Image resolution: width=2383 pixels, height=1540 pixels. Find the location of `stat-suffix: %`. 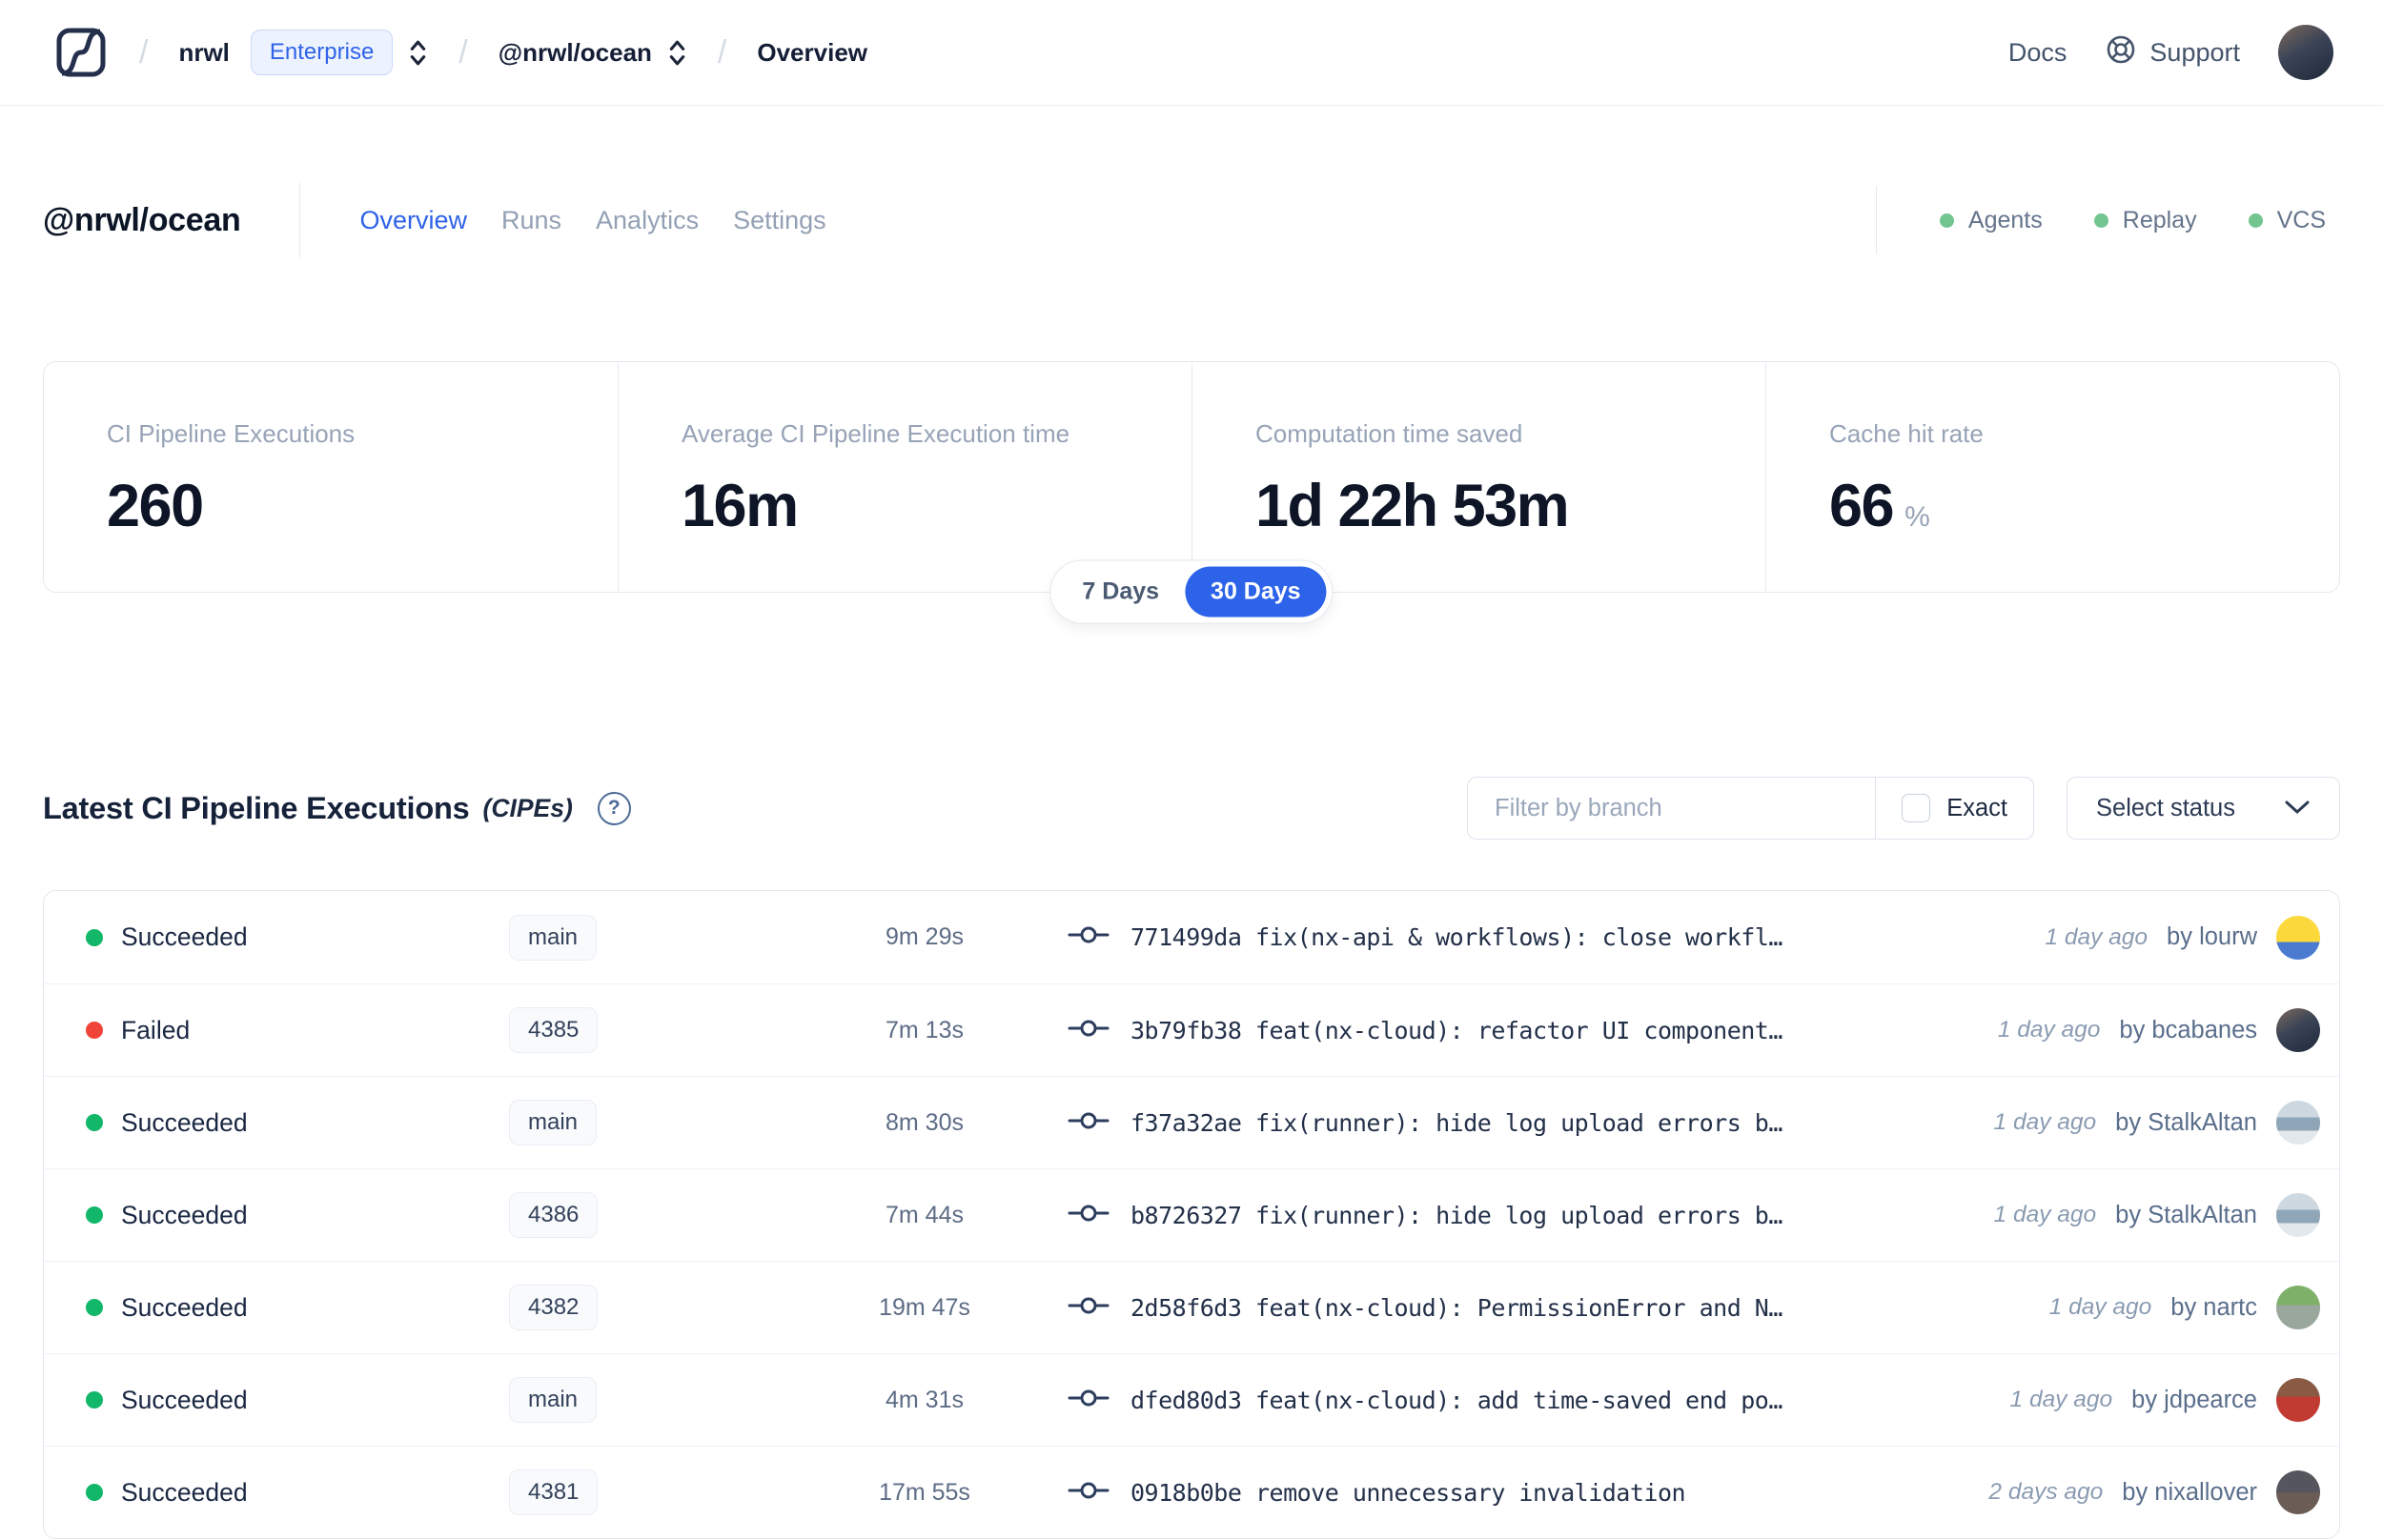

stat-suffix: % is located at coordinates (1917, 517).